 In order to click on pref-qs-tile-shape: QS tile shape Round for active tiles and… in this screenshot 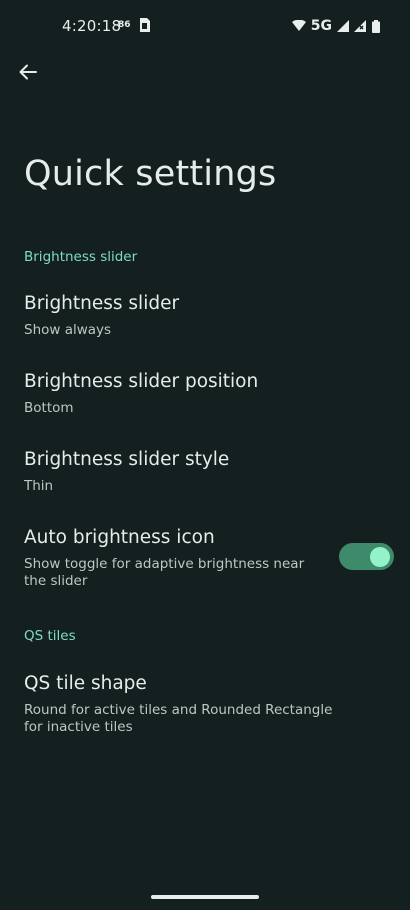, I will do `click(205, 713)`.